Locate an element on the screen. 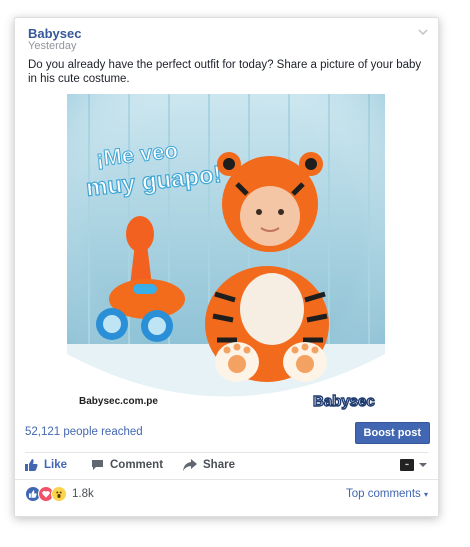 This screenshot has height=547, width=470. caret-down-icon: ▾ is located at coordinates (425, 494).